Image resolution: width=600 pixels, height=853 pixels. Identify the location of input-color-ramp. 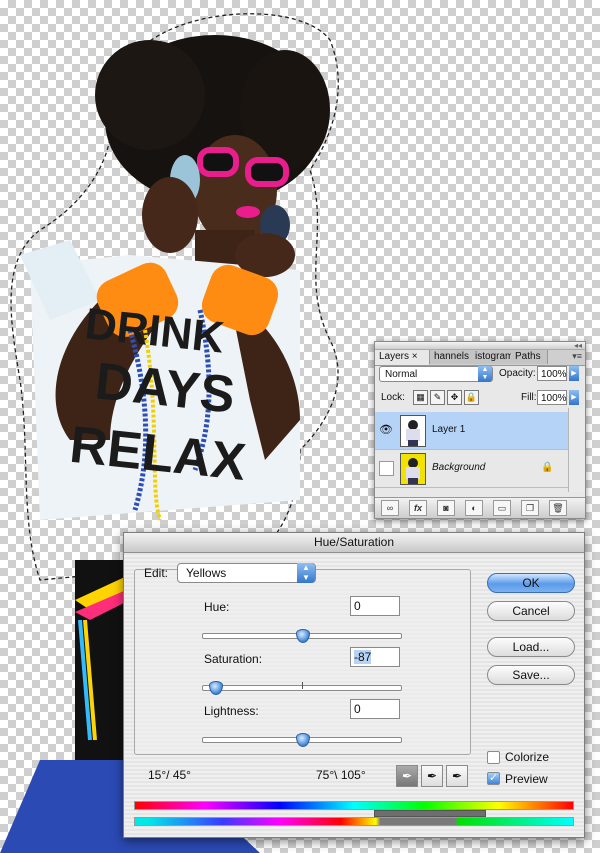
(354, 805).